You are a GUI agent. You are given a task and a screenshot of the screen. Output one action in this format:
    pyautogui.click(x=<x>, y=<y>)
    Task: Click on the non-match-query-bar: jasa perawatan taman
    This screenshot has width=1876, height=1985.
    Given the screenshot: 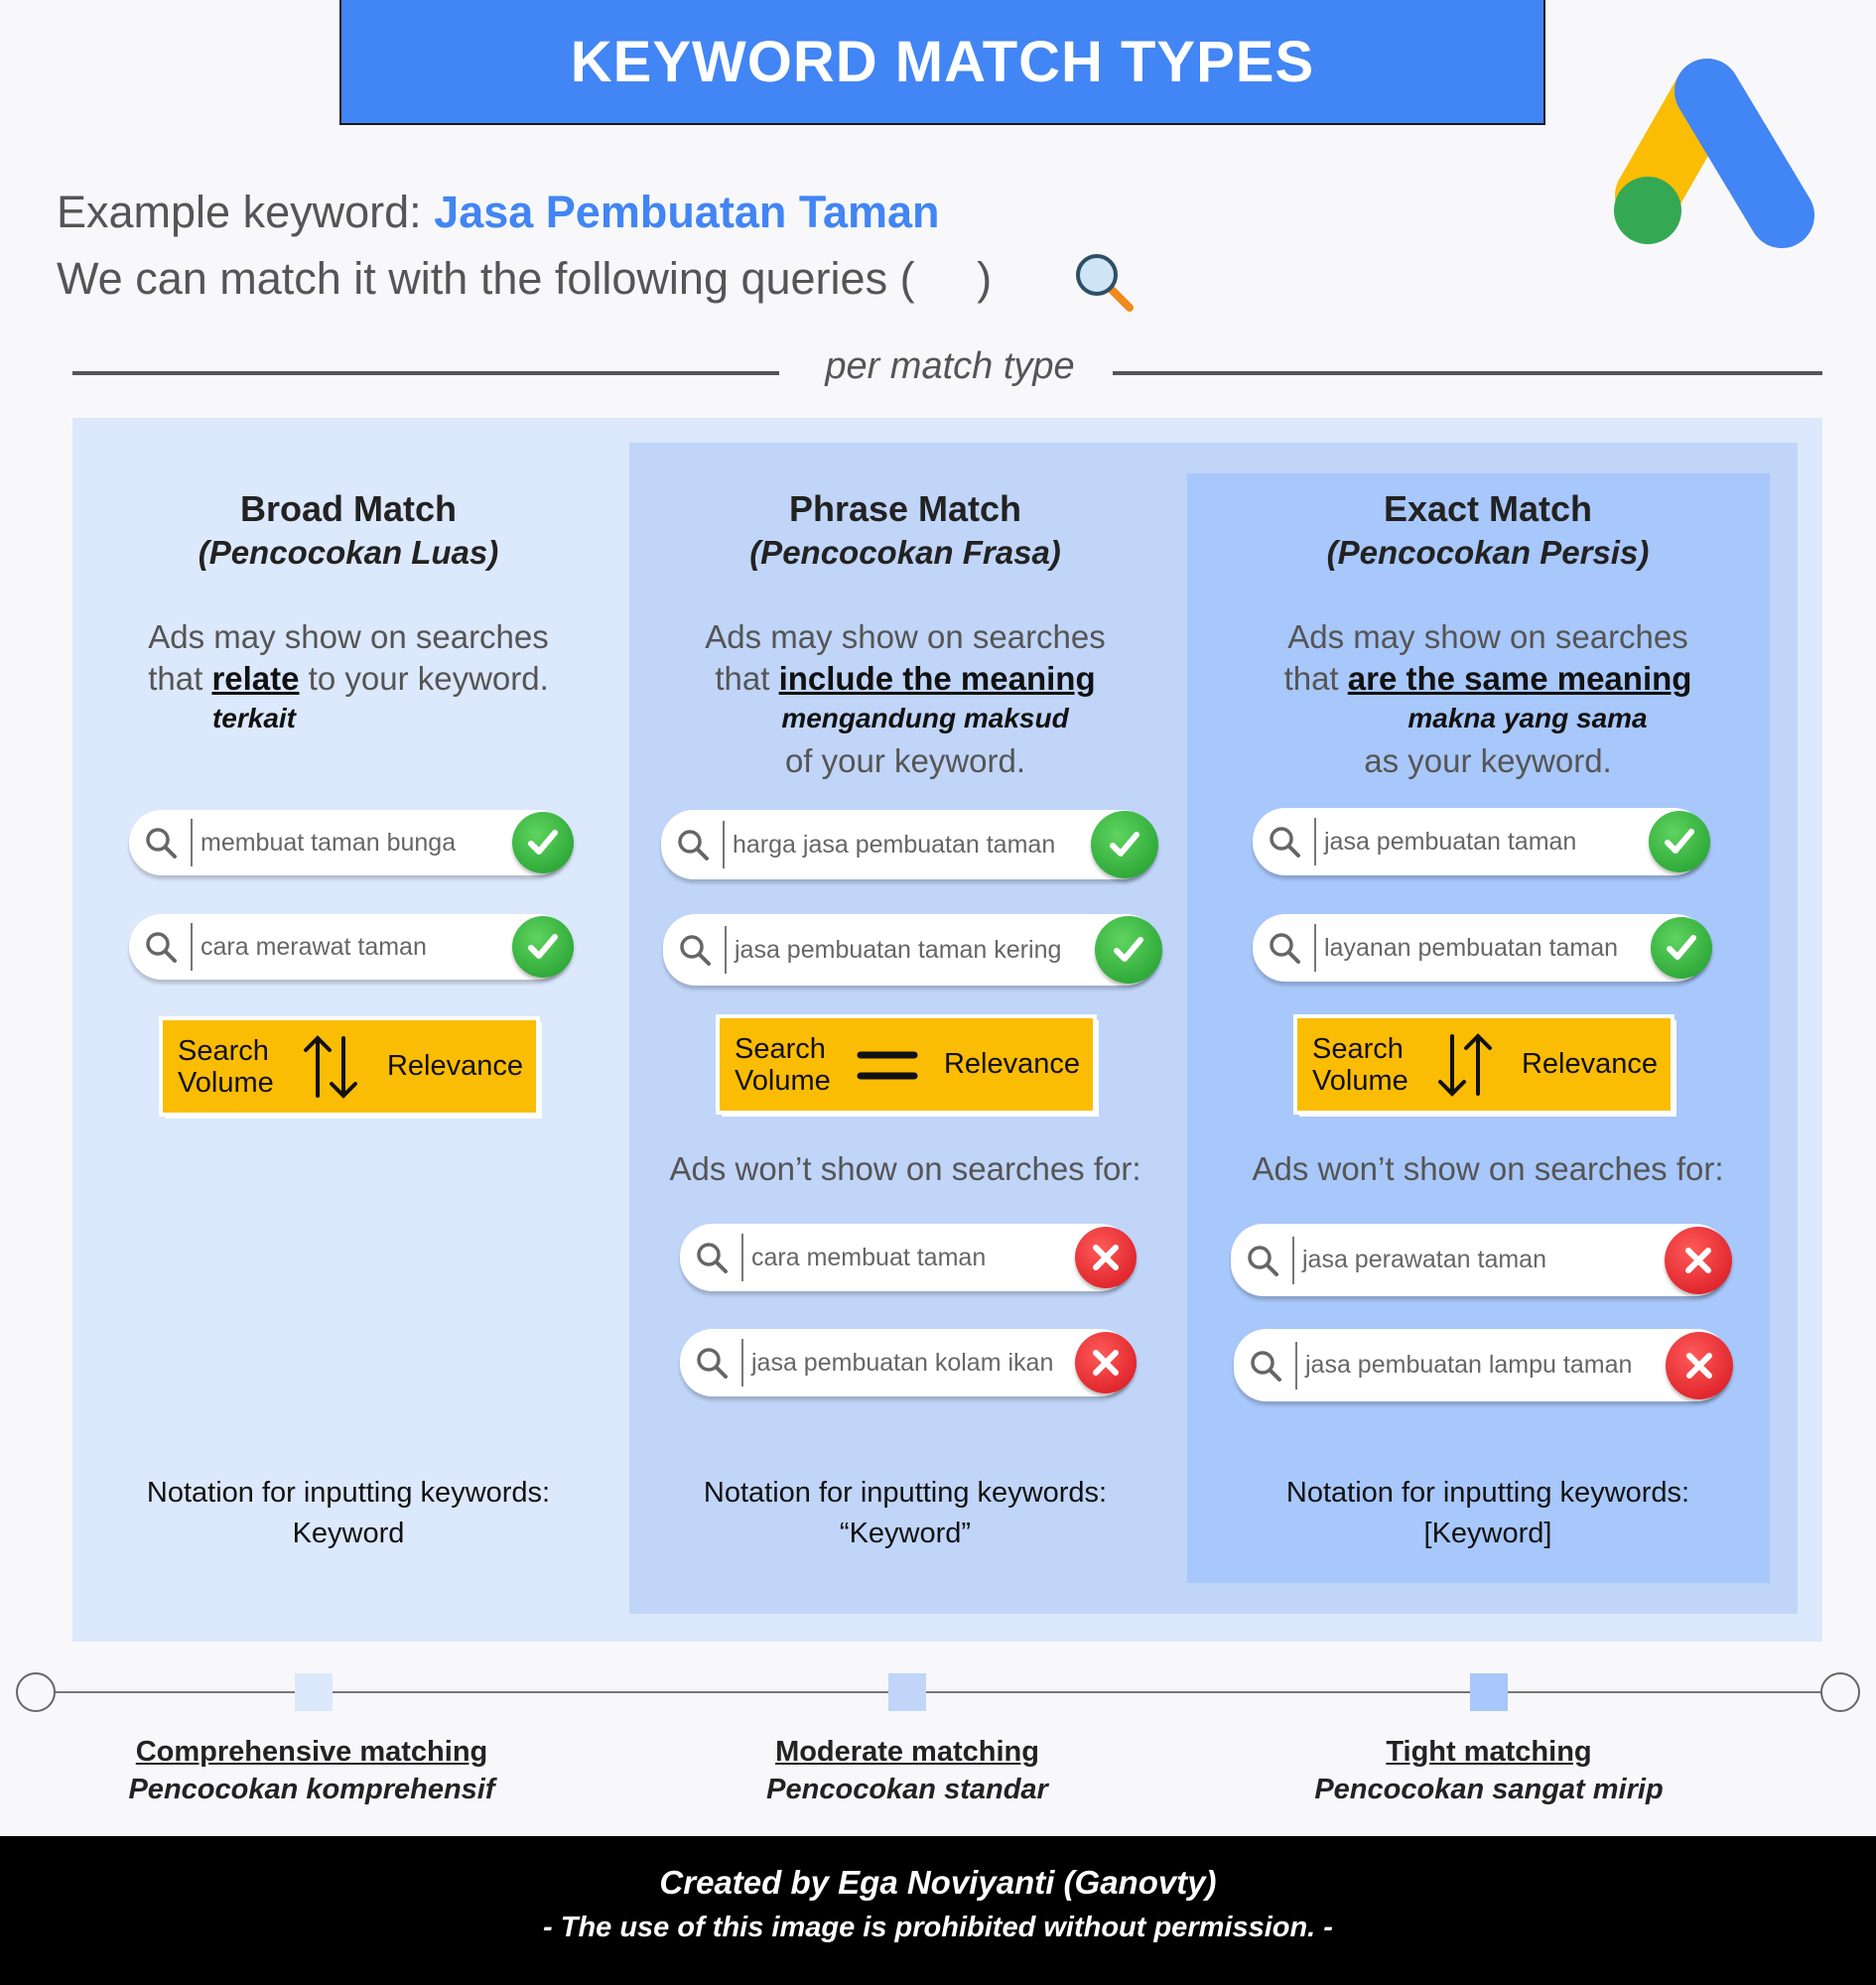 What is the action you would take?
    pyautogui.click(x=1481, y=1260)
    